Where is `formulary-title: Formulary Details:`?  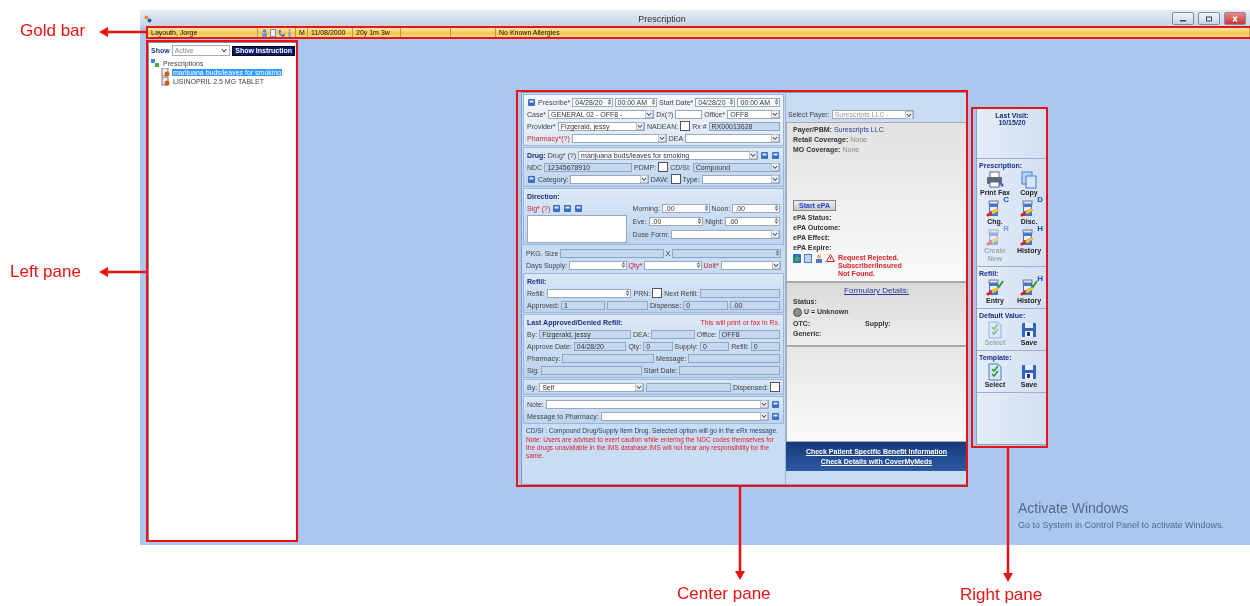 formulary-title: Formulary Details: is located at coordinates (876, 290).